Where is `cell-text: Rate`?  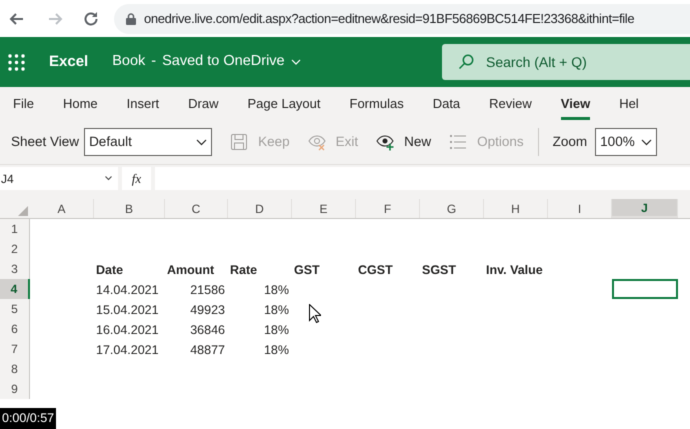 cell-text: Rate is located at coordinates (244, 270).